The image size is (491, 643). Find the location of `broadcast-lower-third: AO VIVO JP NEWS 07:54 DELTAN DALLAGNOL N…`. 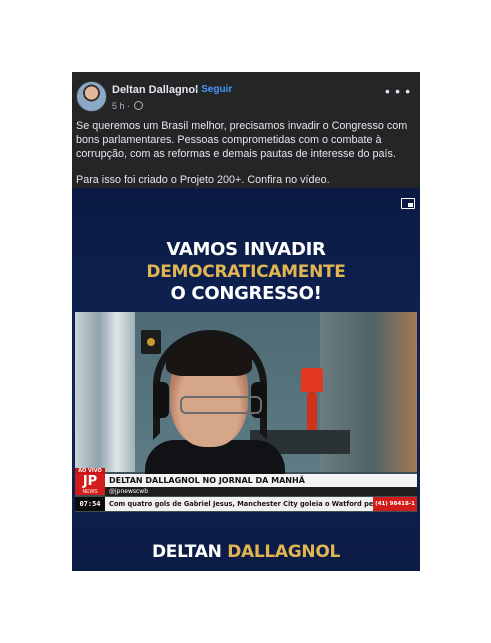

broadcast-lower-third: AO VIVO JP NEWS 07:54 DELTAN DALLAGNOL N… is located at coordinates (246, 490).